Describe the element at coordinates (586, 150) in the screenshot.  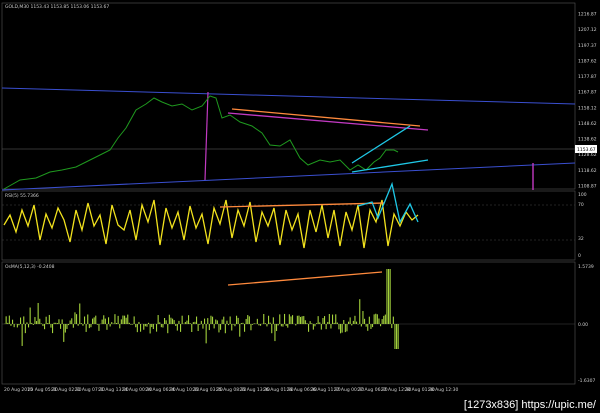
I see `current-price-label: 1153.67` at that location.